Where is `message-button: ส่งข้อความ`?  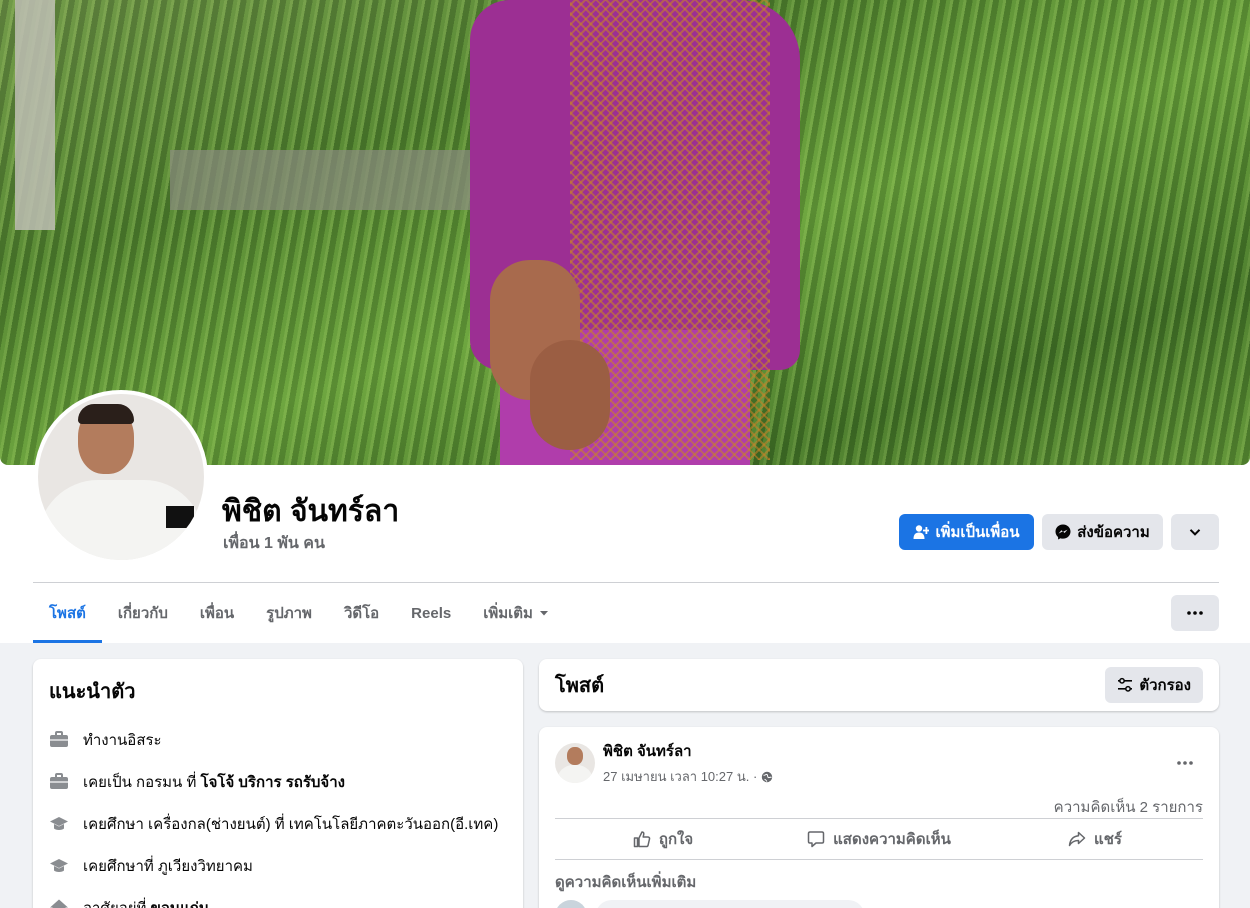
message-button: ส่งข้อความ is located at coordinates (1102, 532).